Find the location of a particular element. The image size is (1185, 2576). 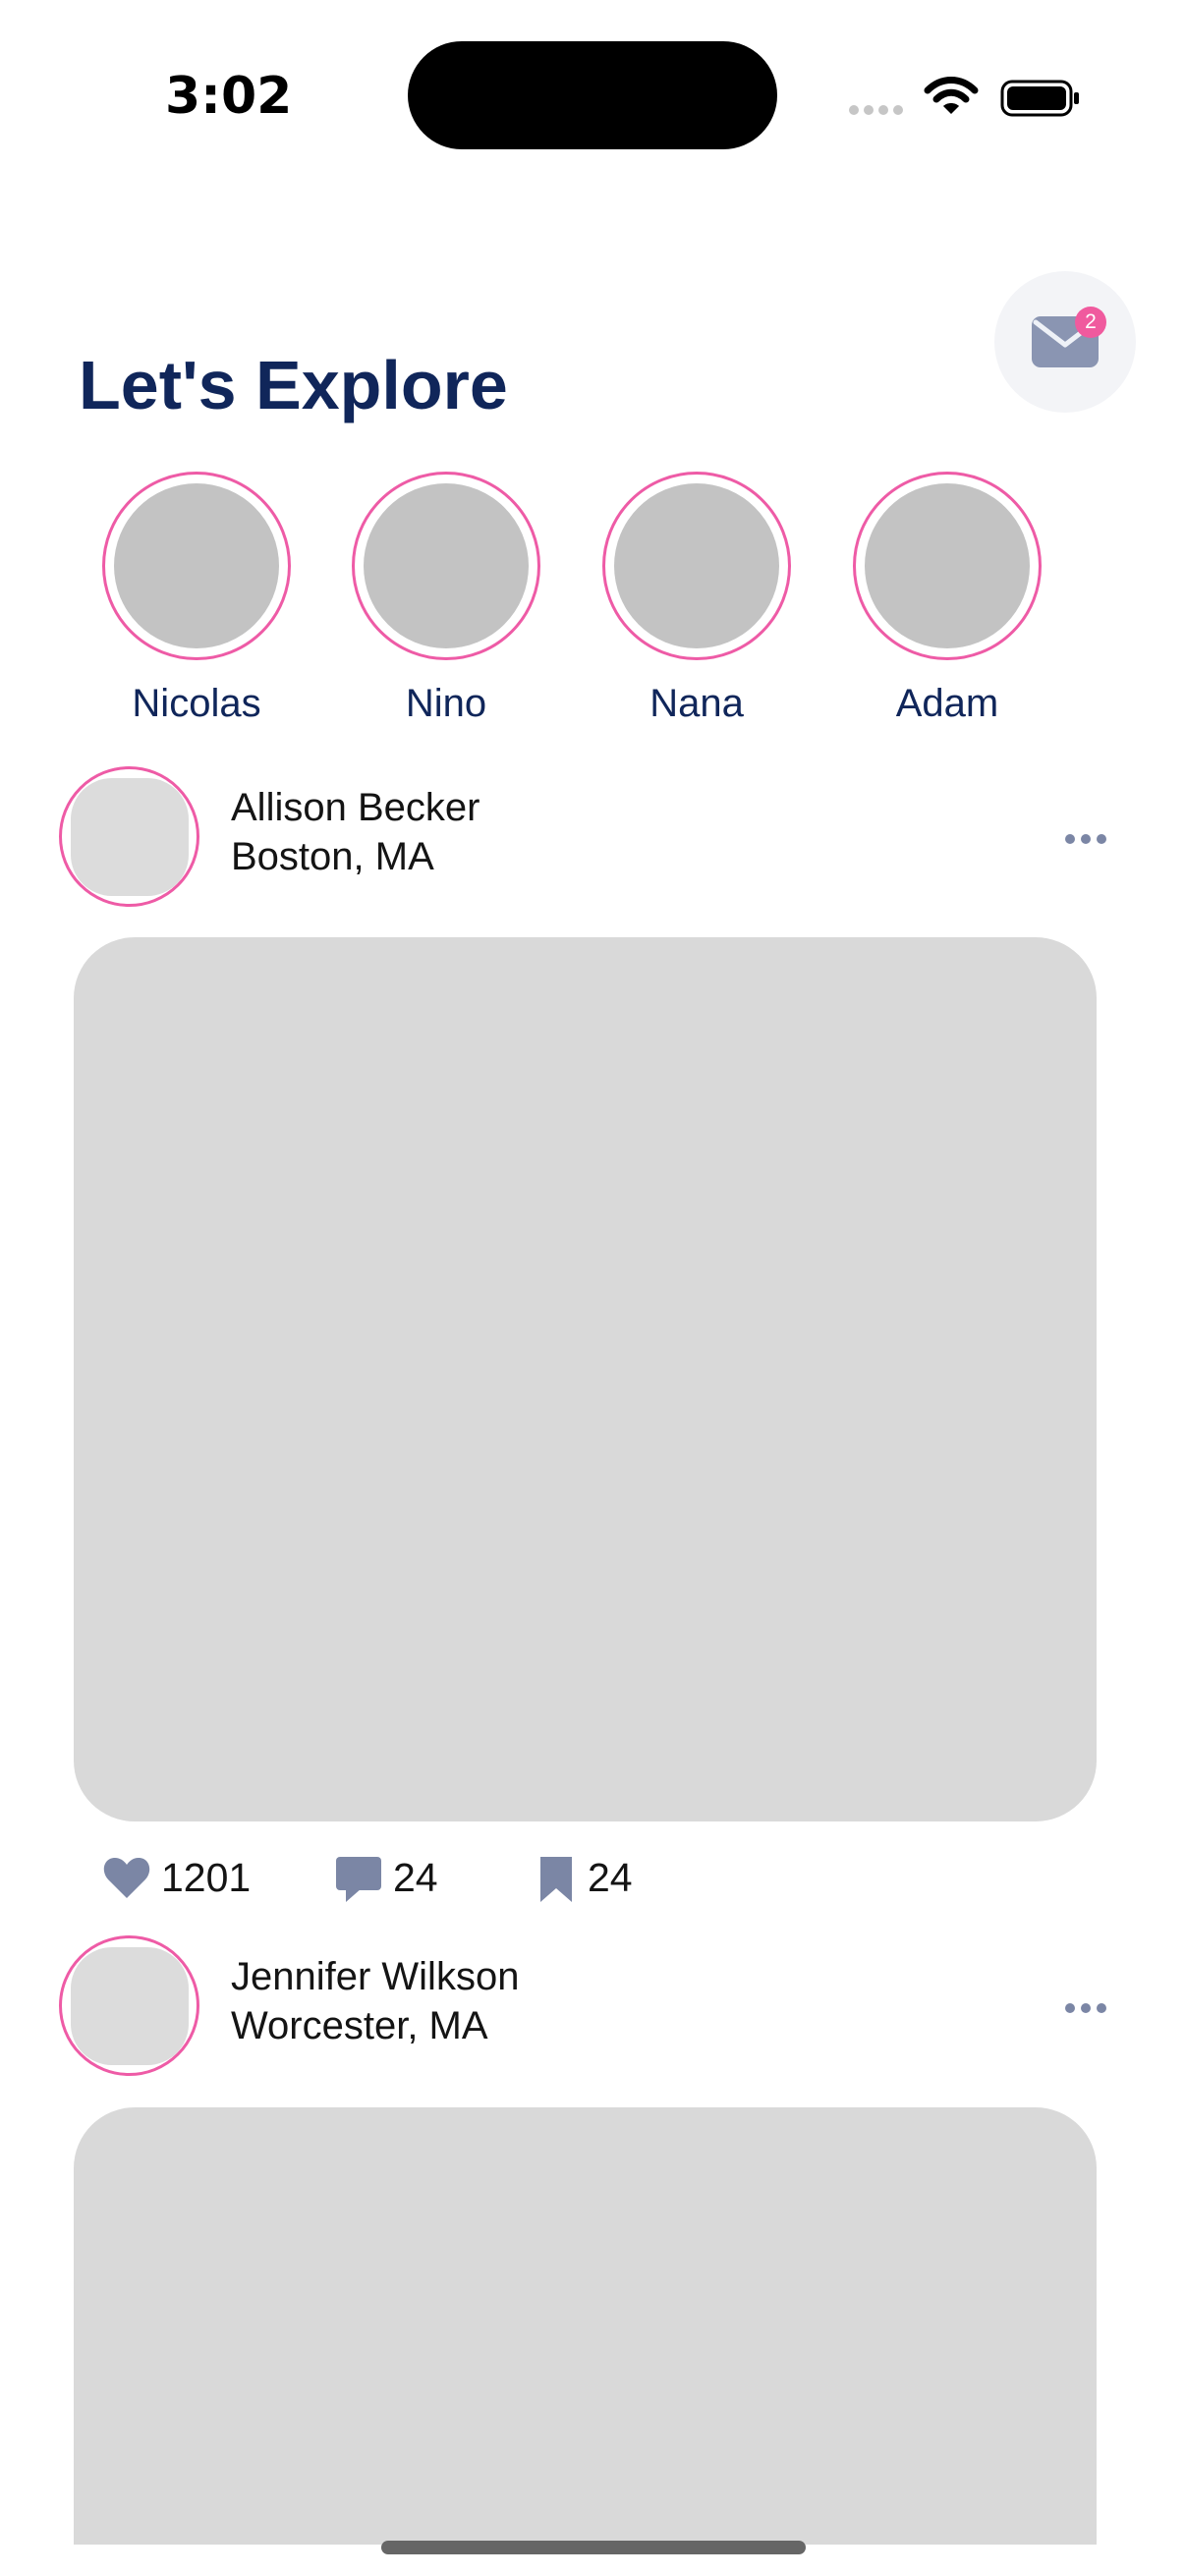

story-name: Adam is located at coordinates (947, 703).